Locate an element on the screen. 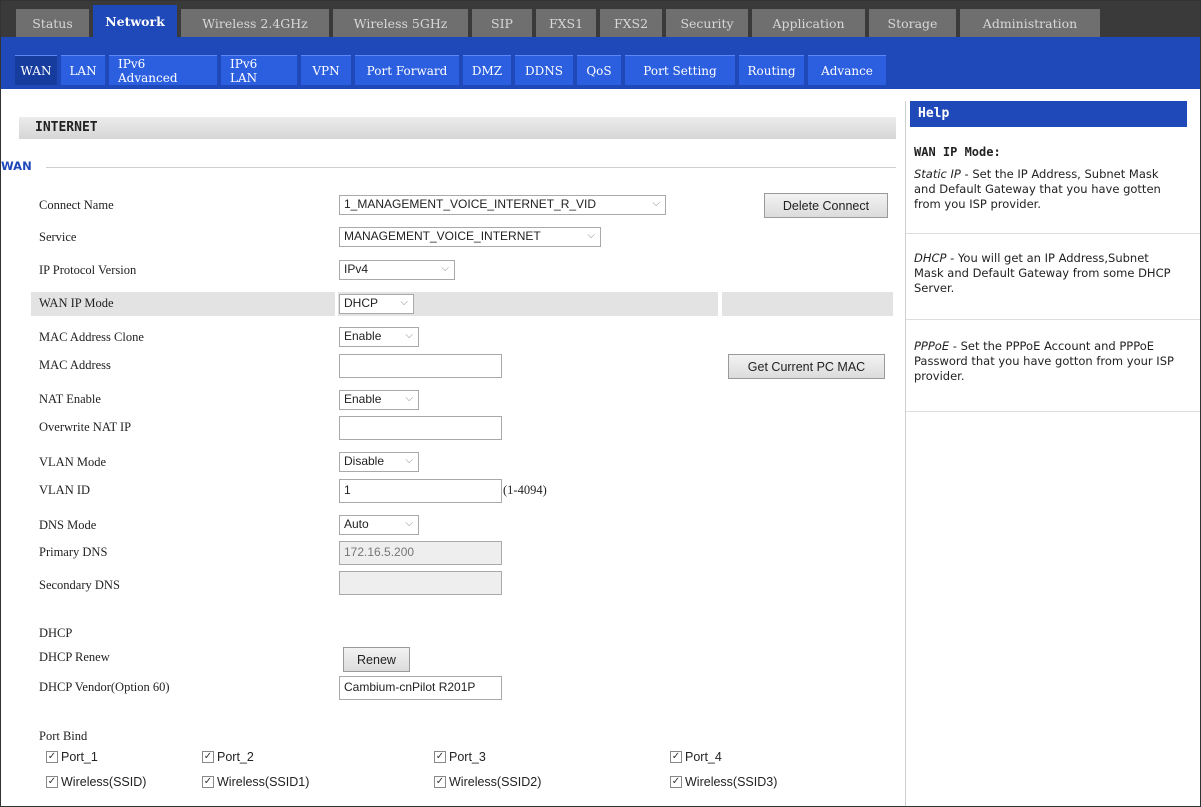  help-title: WAN IP Mode: is located at coordinates (957, 152).